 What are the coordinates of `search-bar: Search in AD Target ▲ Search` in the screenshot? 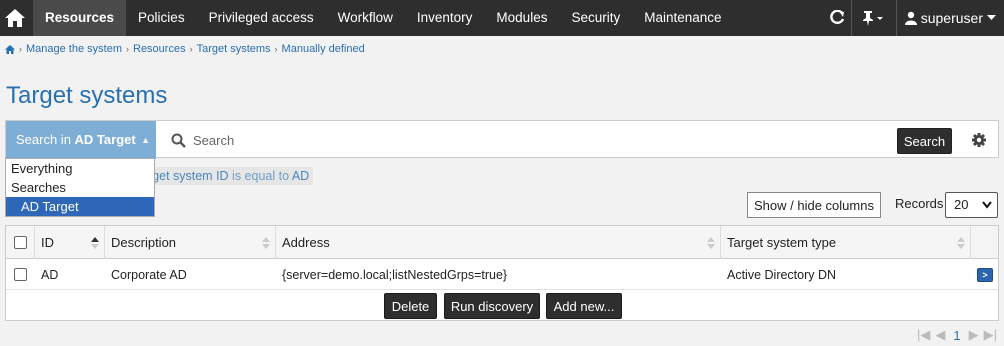 It's located at (502, 139).